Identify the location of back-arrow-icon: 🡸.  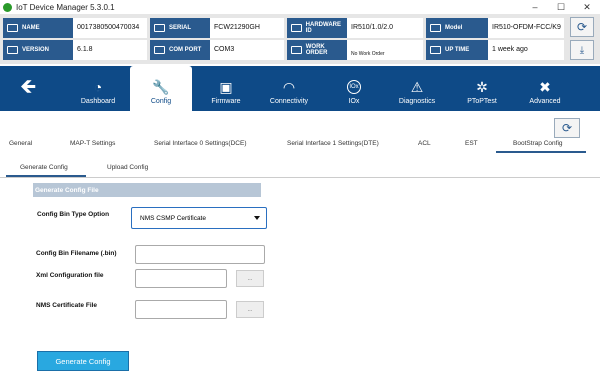
(28, 87).